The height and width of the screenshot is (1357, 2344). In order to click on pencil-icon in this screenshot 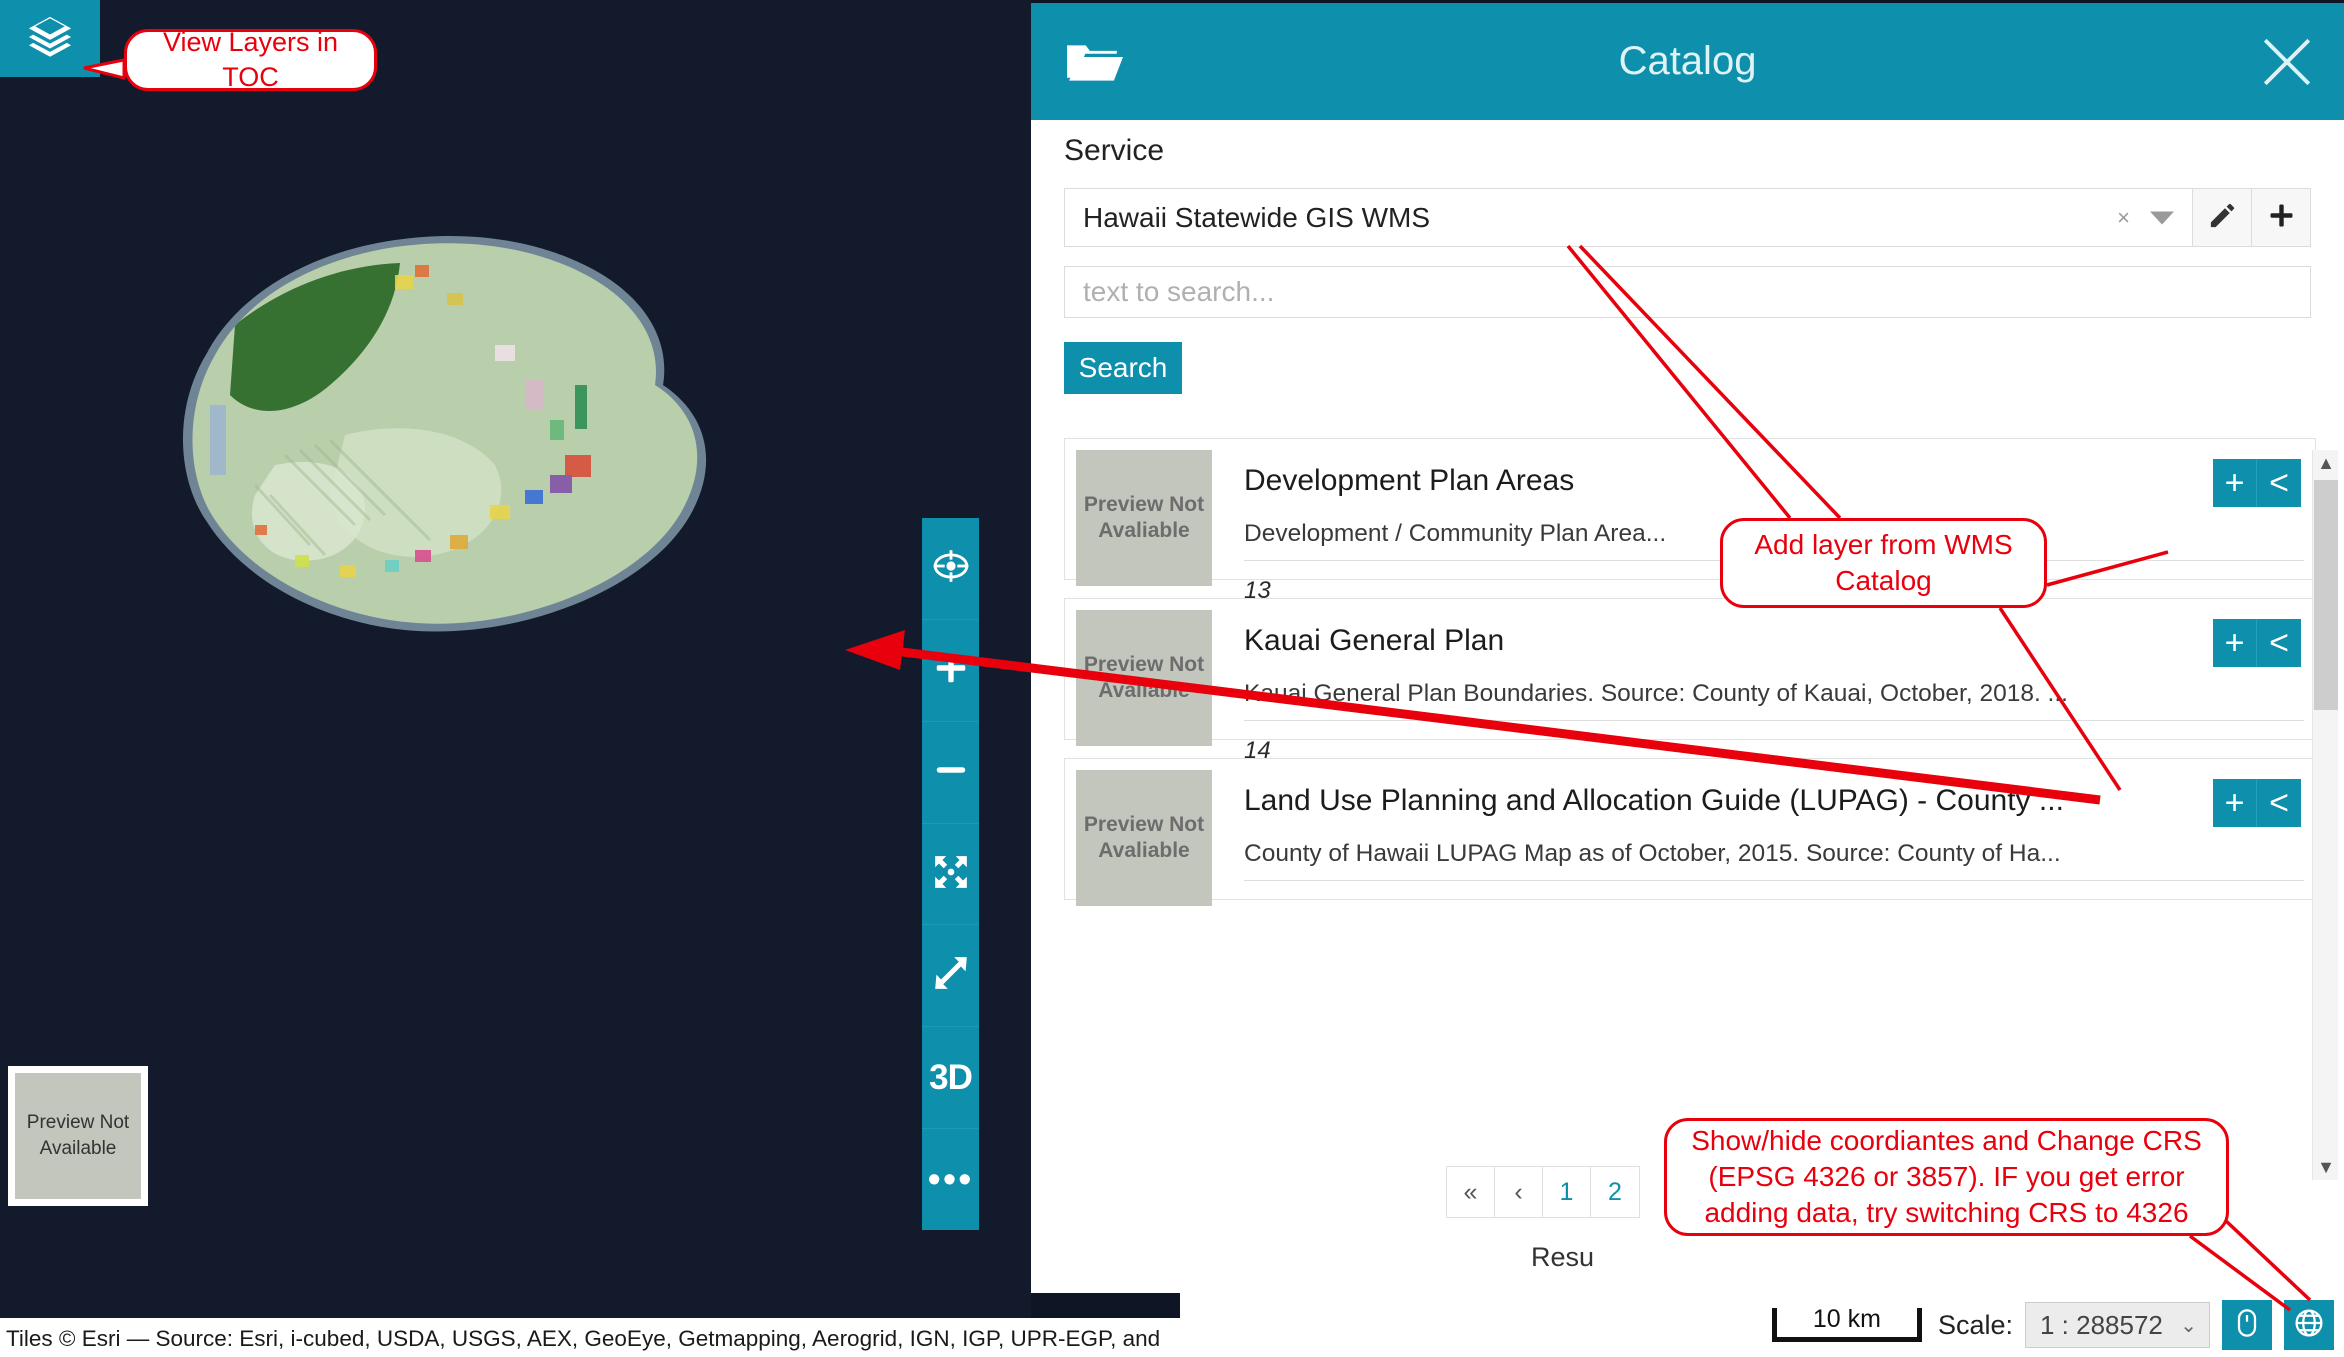, I will do `click(2222, 218)`.